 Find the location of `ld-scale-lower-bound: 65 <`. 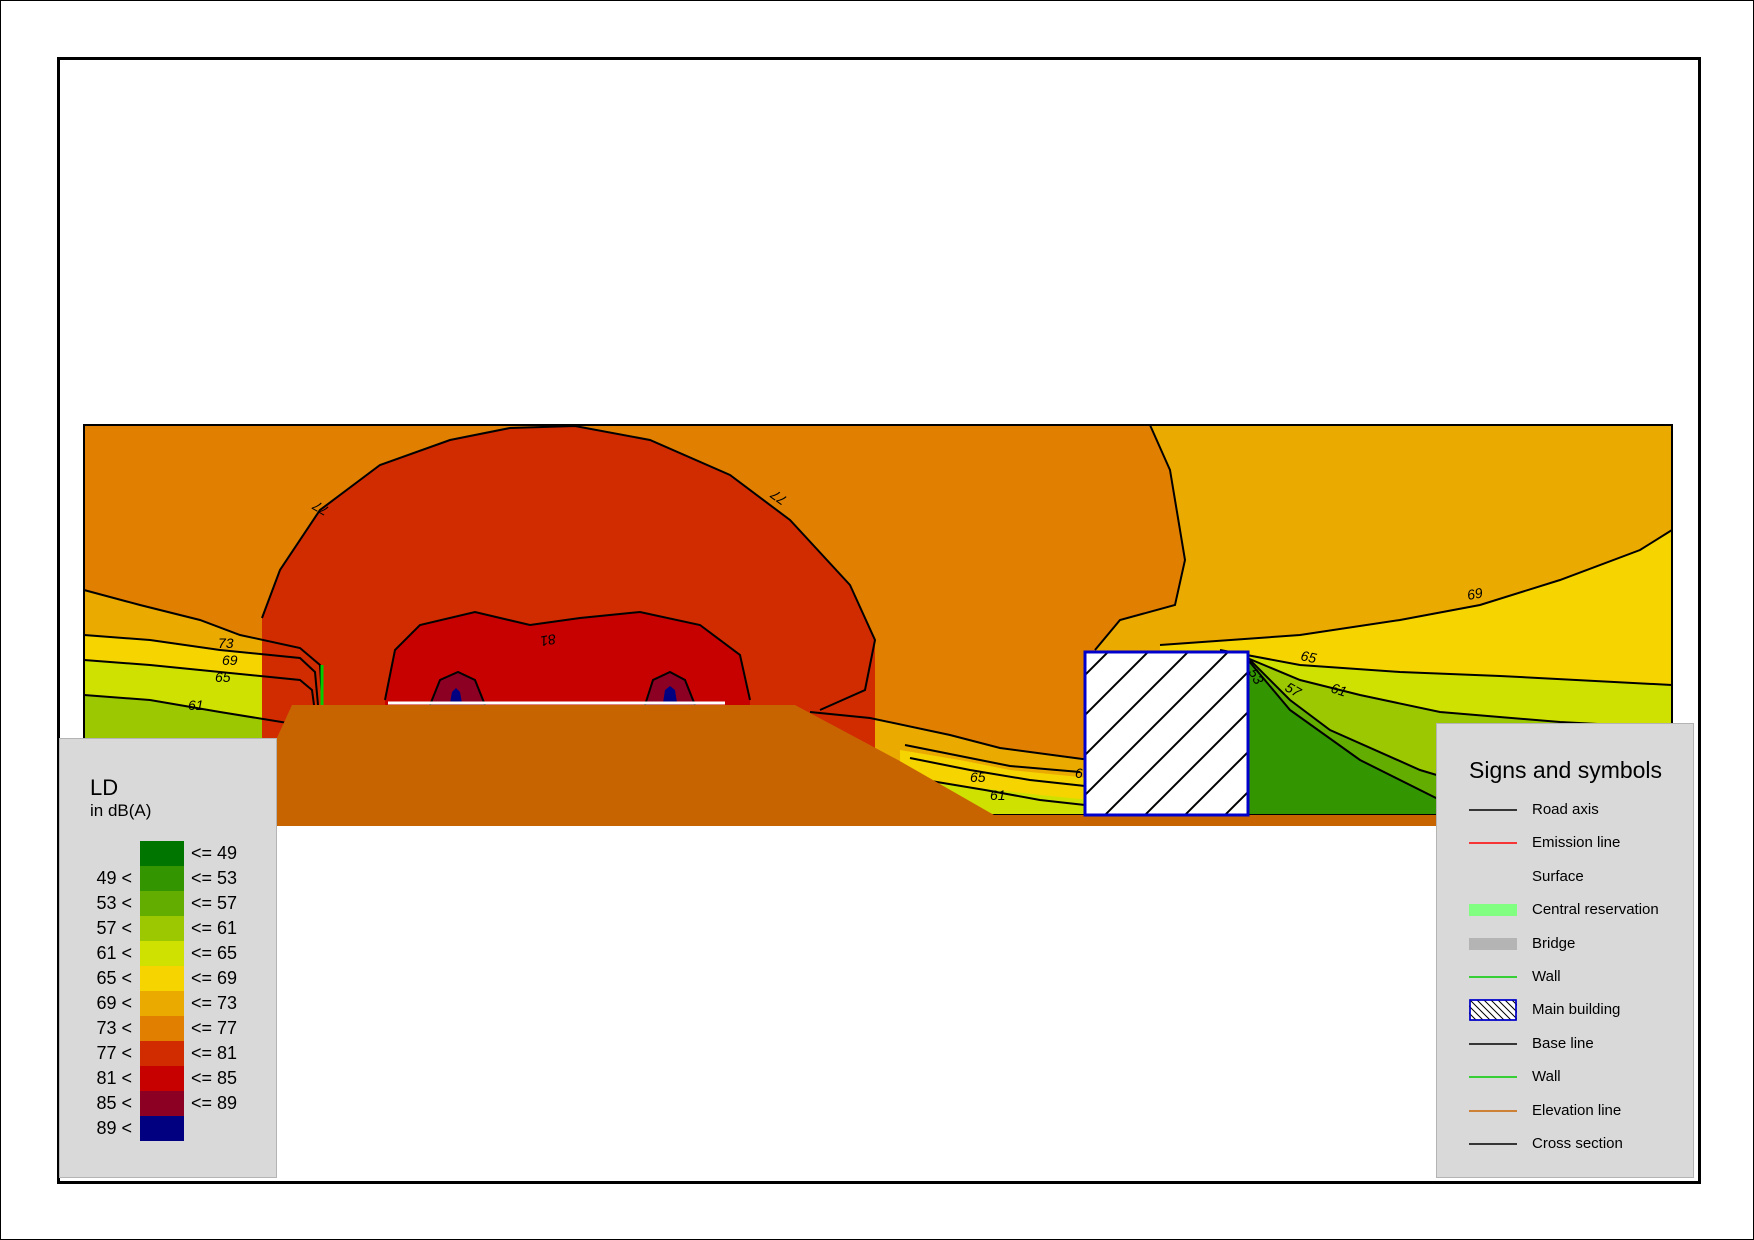

ld-scale-lower-bound: 65 < is located at coordinates (114, 978).